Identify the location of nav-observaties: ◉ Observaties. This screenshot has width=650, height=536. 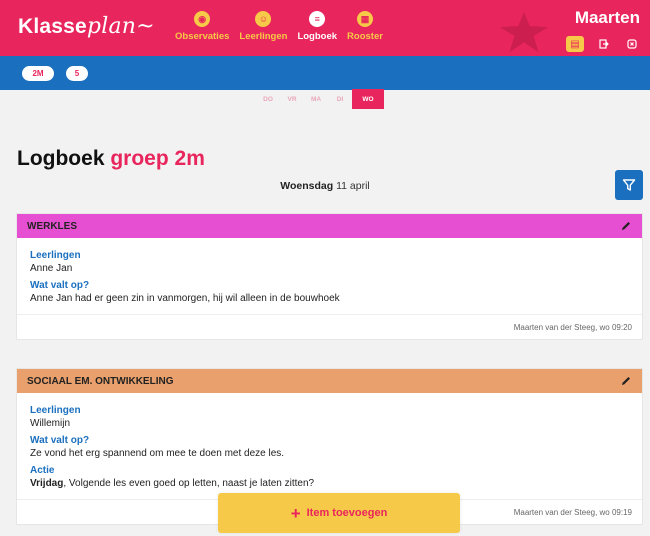
(202, 25).